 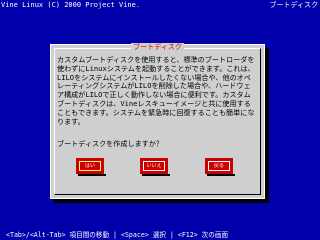 What do you see at coordinates (221, 175) in the screenshot?
I see `back-button-shadow` at bounding box center [221, 175].